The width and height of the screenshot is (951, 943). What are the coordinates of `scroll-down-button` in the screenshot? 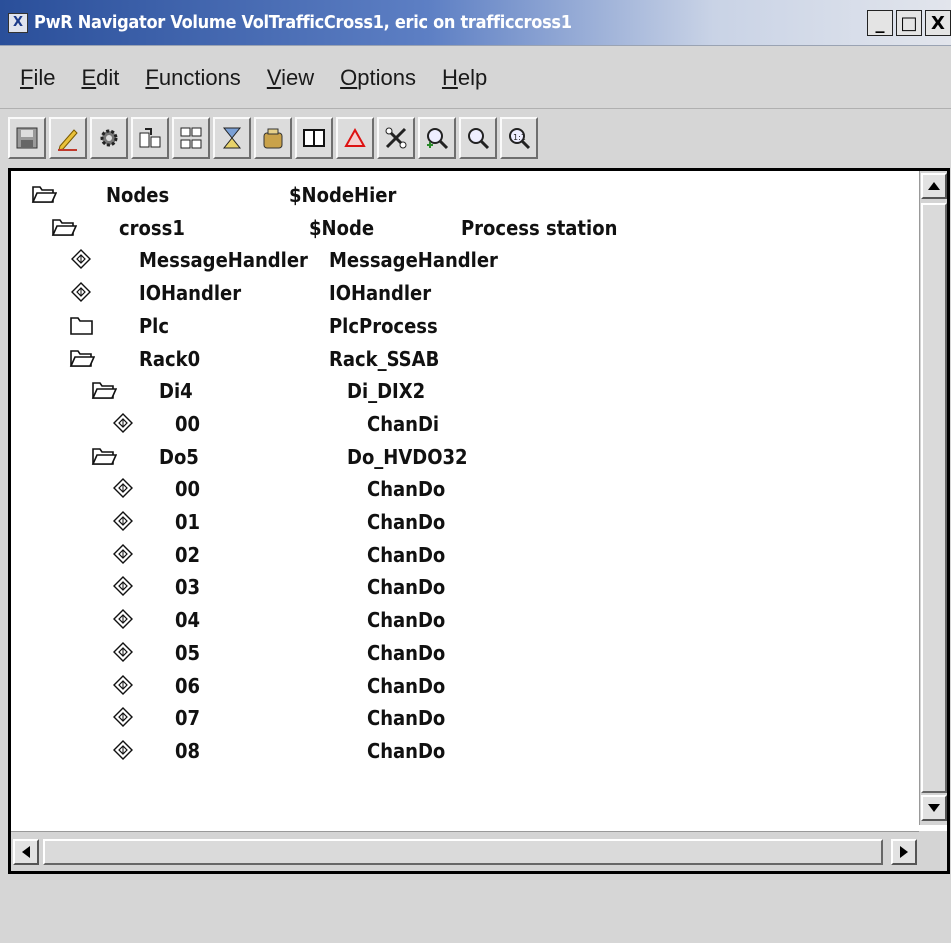 It's located at (934, 808).